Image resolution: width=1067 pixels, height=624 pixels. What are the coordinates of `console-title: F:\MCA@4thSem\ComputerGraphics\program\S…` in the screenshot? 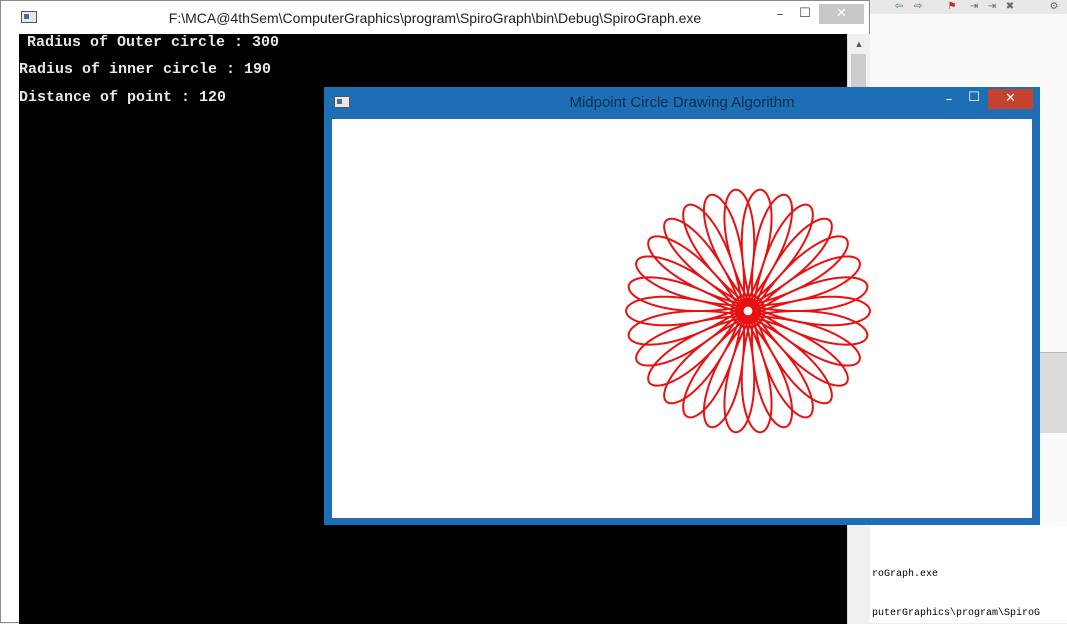 It's located at (435, 18).